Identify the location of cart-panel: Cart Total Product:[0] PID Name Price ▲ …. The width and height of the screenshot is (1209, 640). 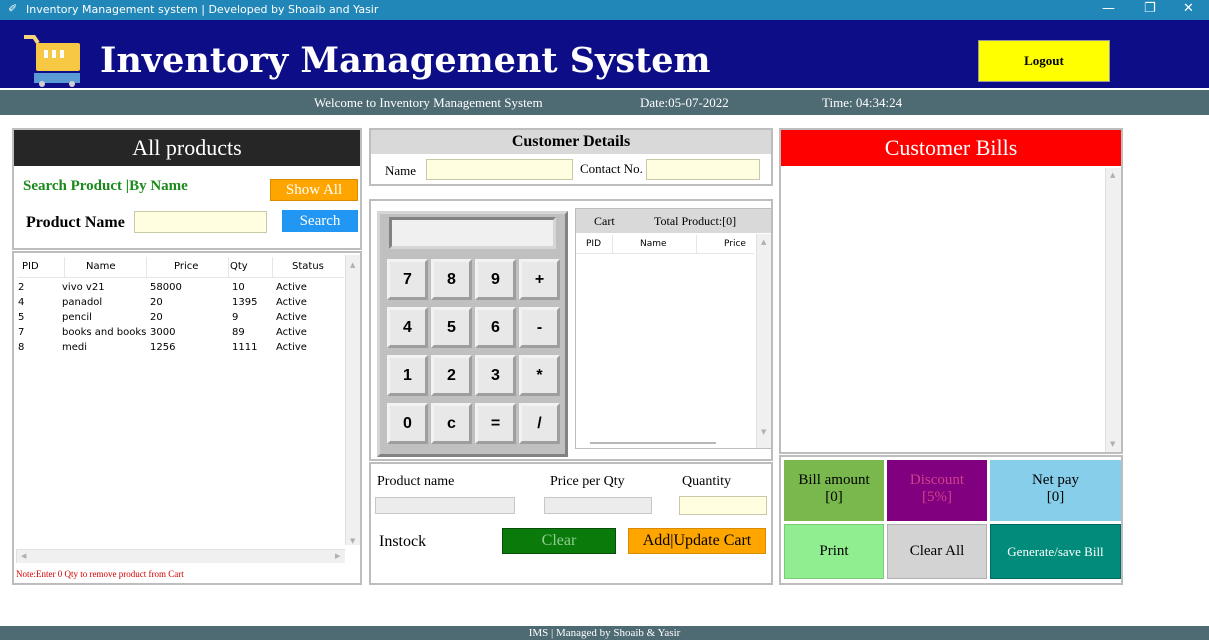
(673, 328).